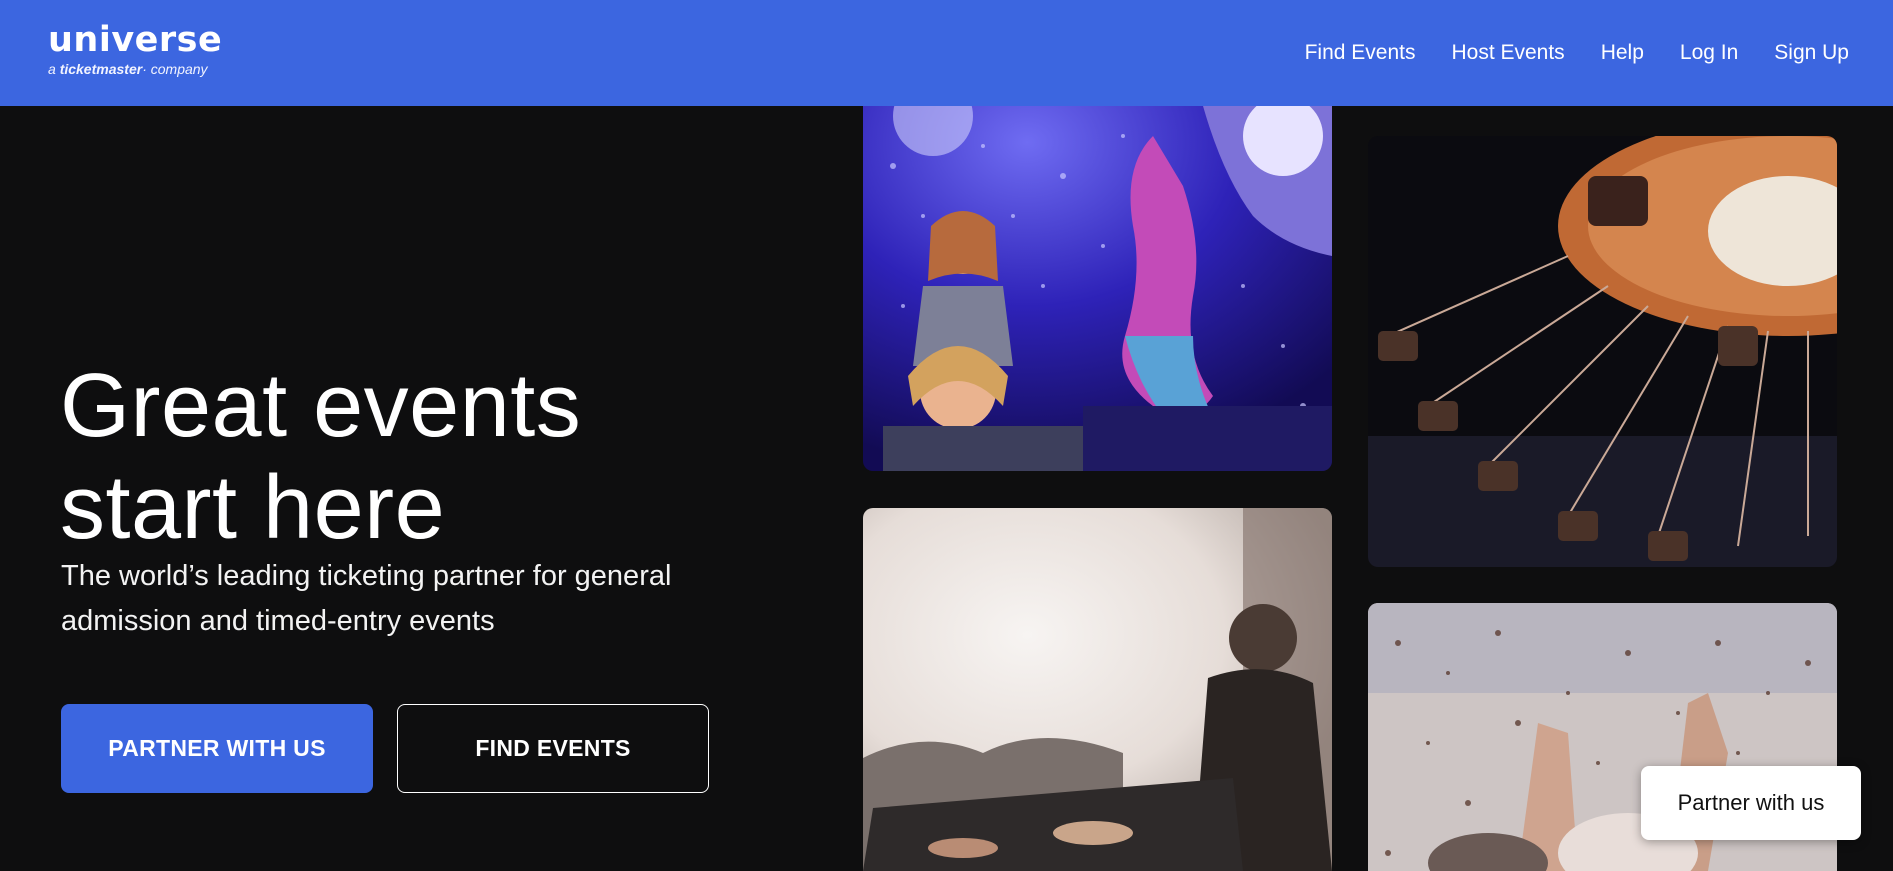 This screenshot has width=1893, height=871. I want to click on hero-title: Great events start here, so click(420, 457).